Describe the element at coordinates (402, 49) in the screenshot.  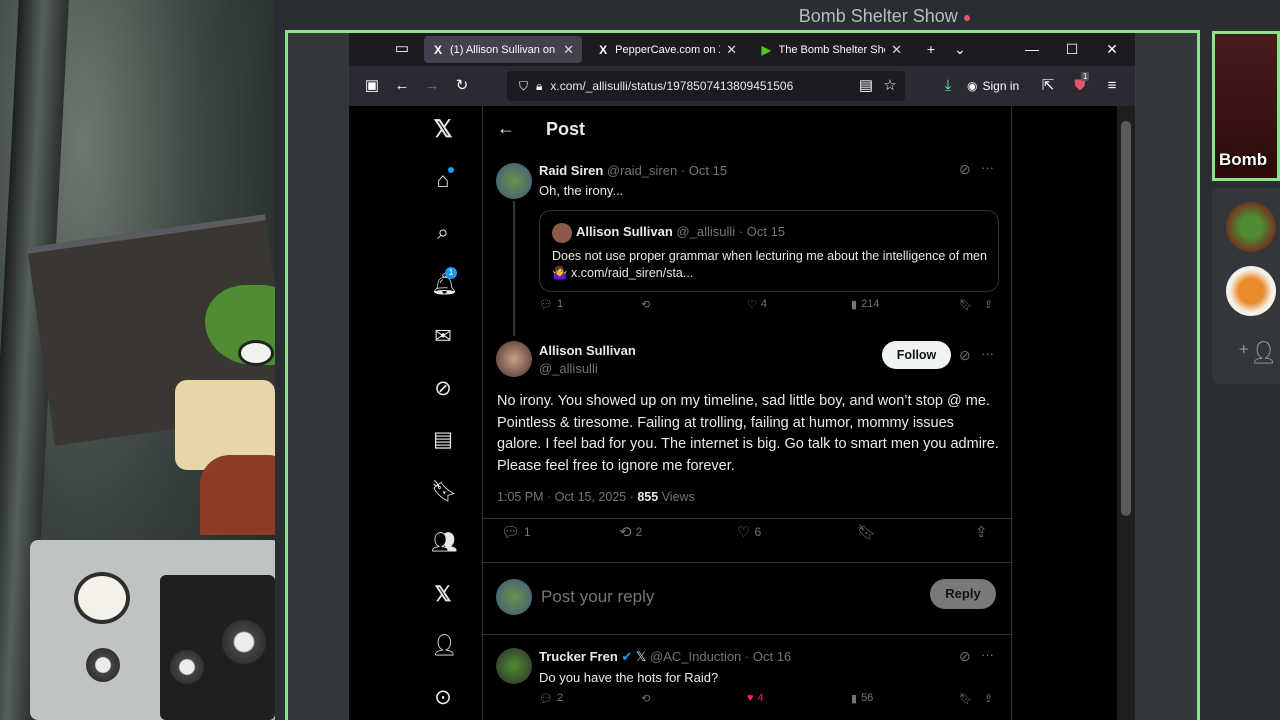
I see `tab-overview-icon: ▭` at that location.